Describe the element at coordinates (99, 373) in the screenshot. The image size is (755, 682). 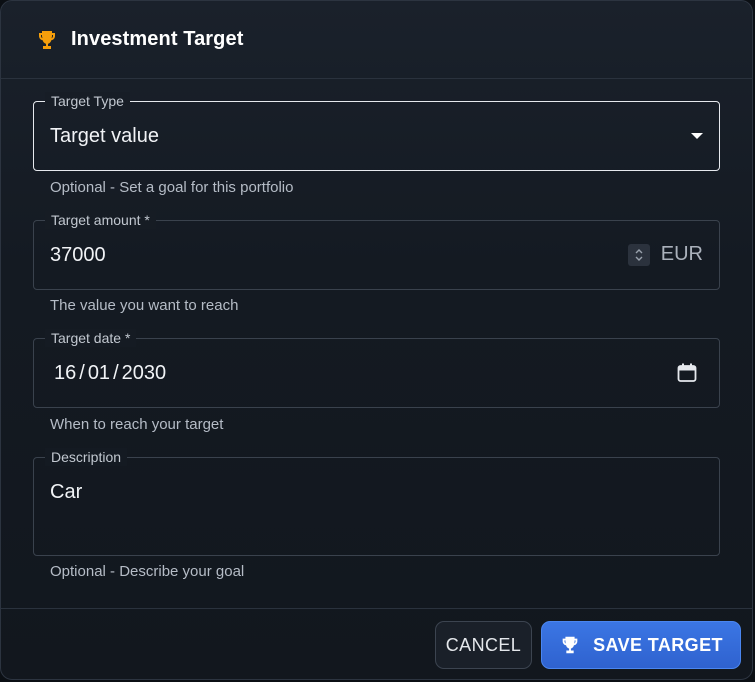
I see `date-month: 01` at that location.